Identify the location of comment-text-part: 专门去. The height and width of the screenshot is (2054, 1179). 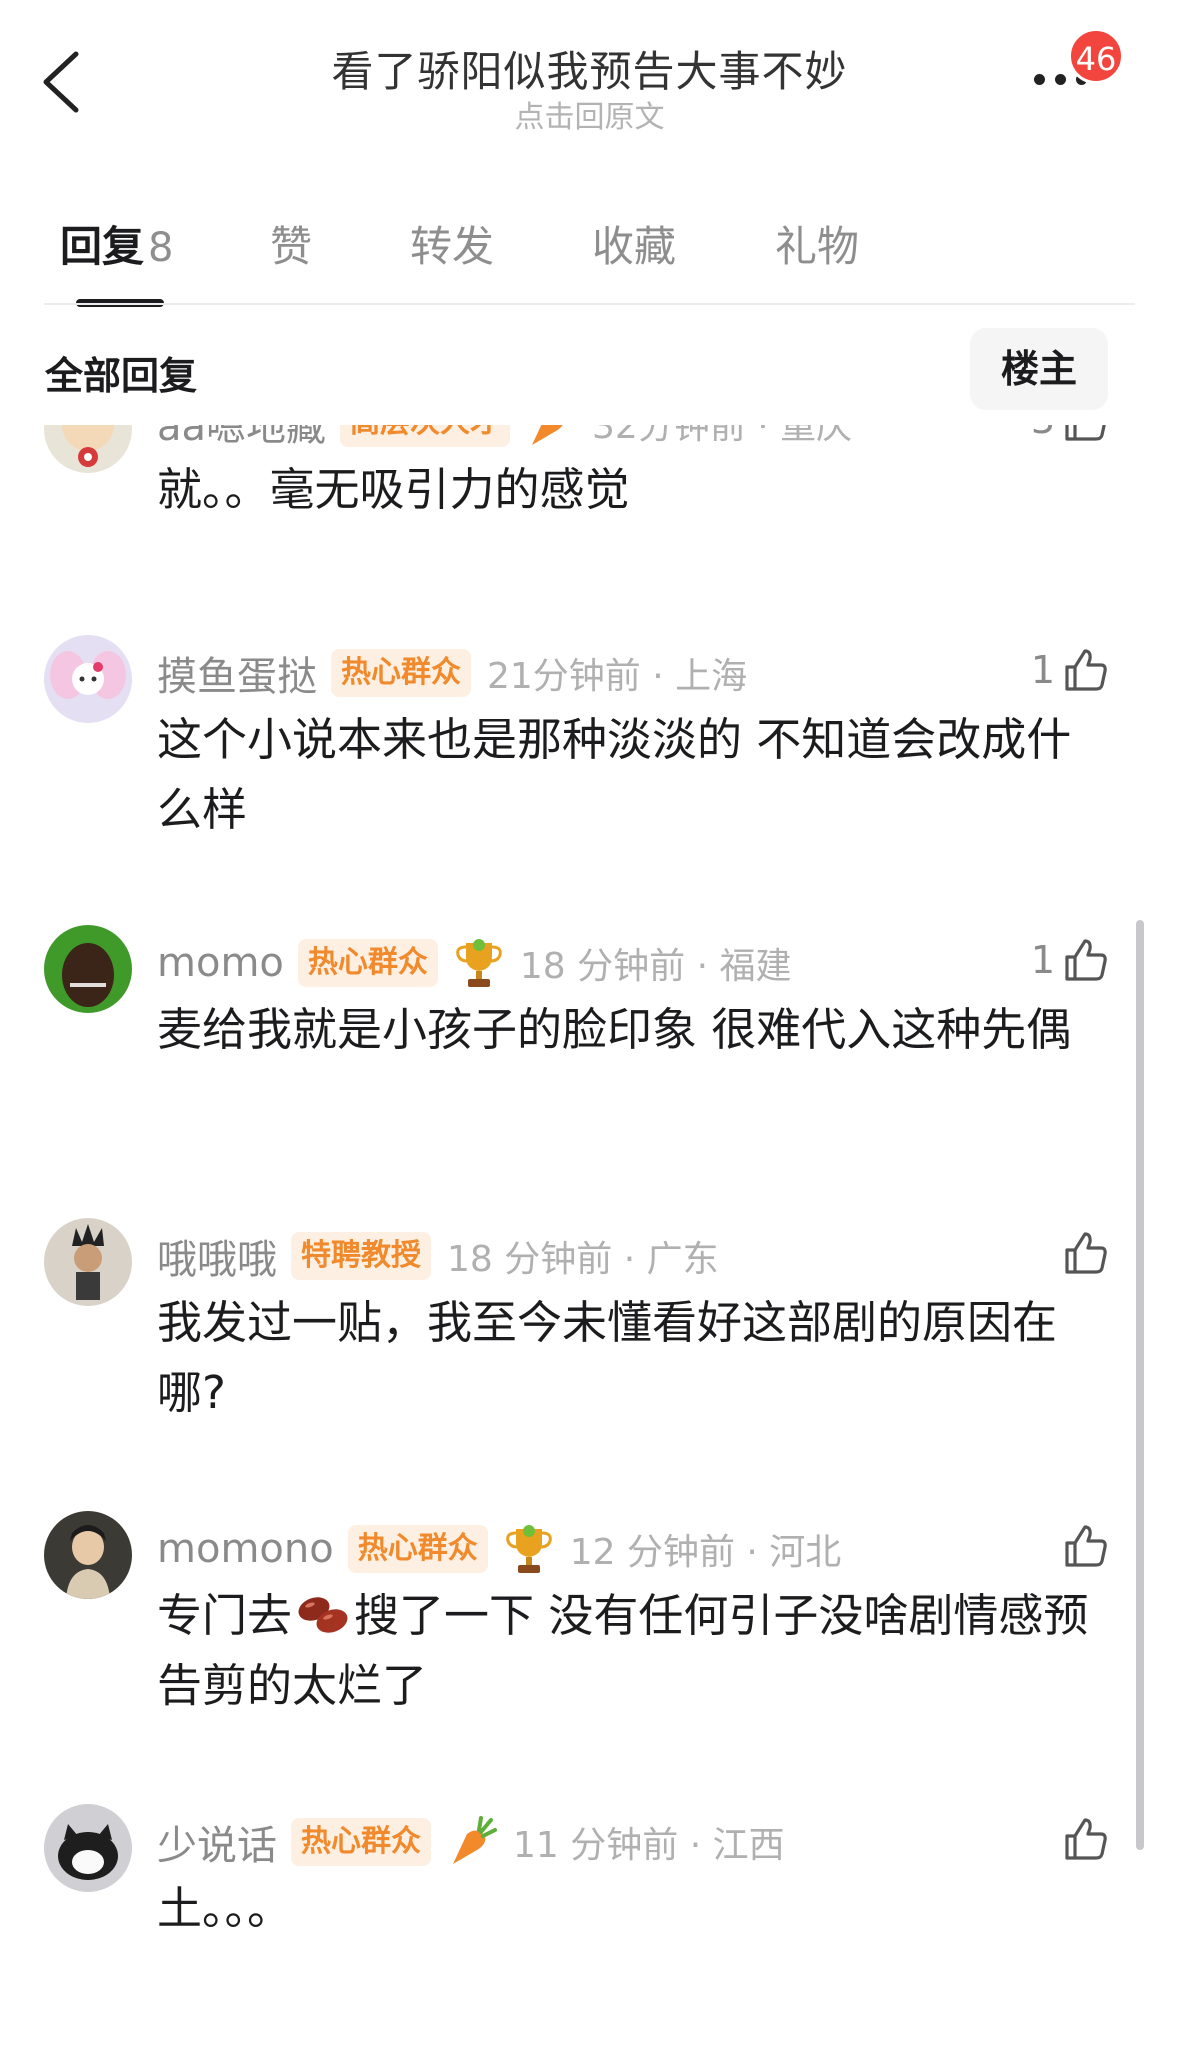
(225, 1615).